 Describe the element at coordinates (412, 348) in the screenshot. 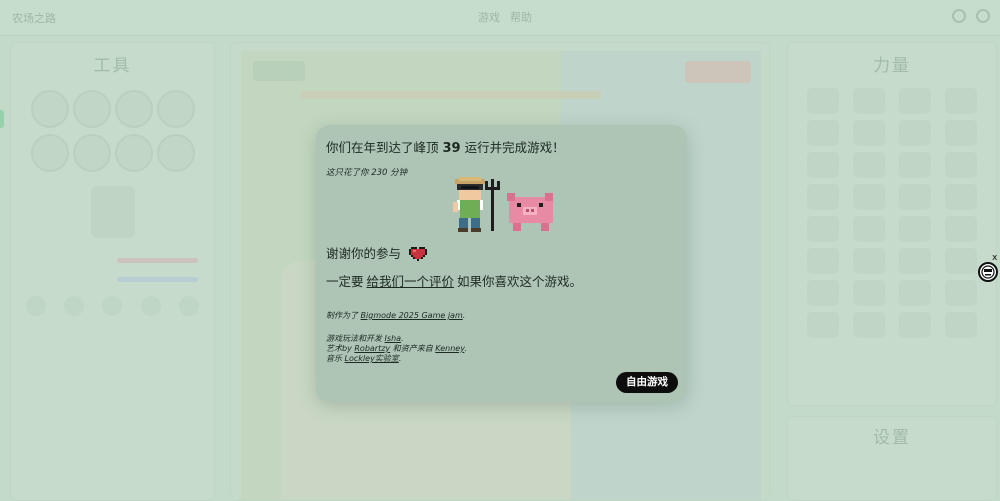

I see `assets-credit-text: 和资产来自` at that location.